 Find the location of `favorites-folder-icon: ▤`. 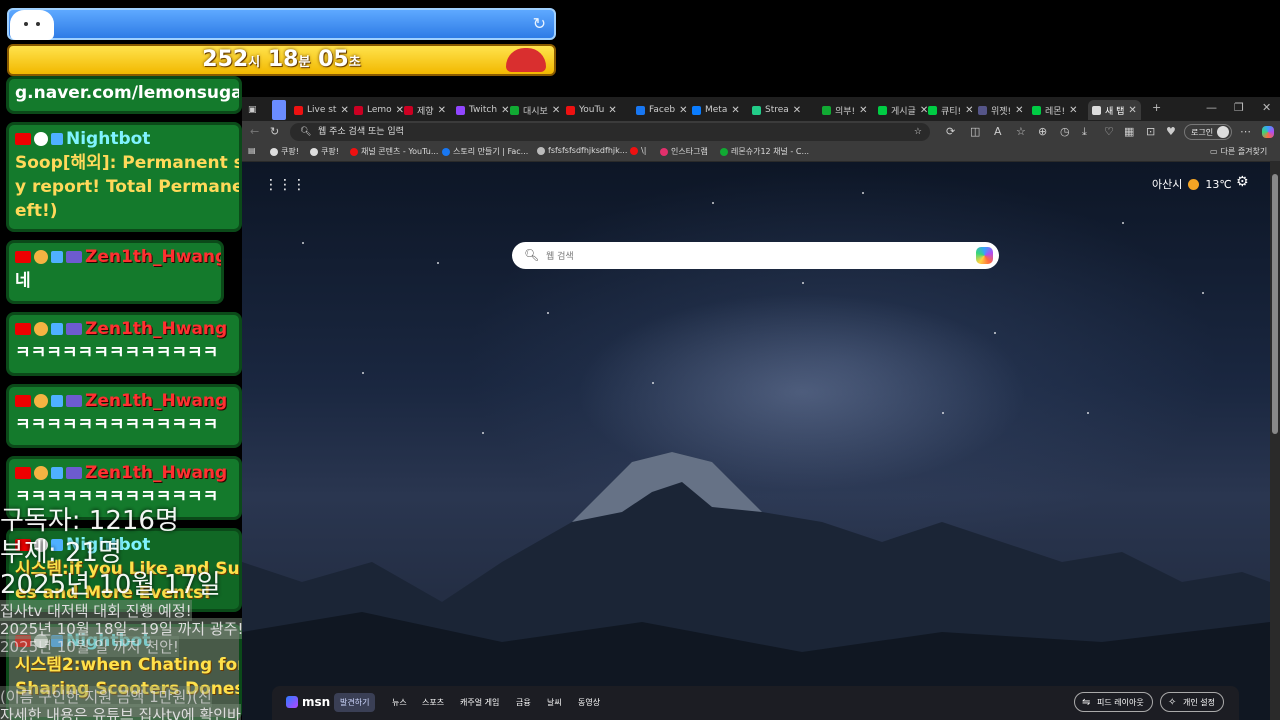

favorites-folder-icon: ▤ is located at coordinates (252, 150).